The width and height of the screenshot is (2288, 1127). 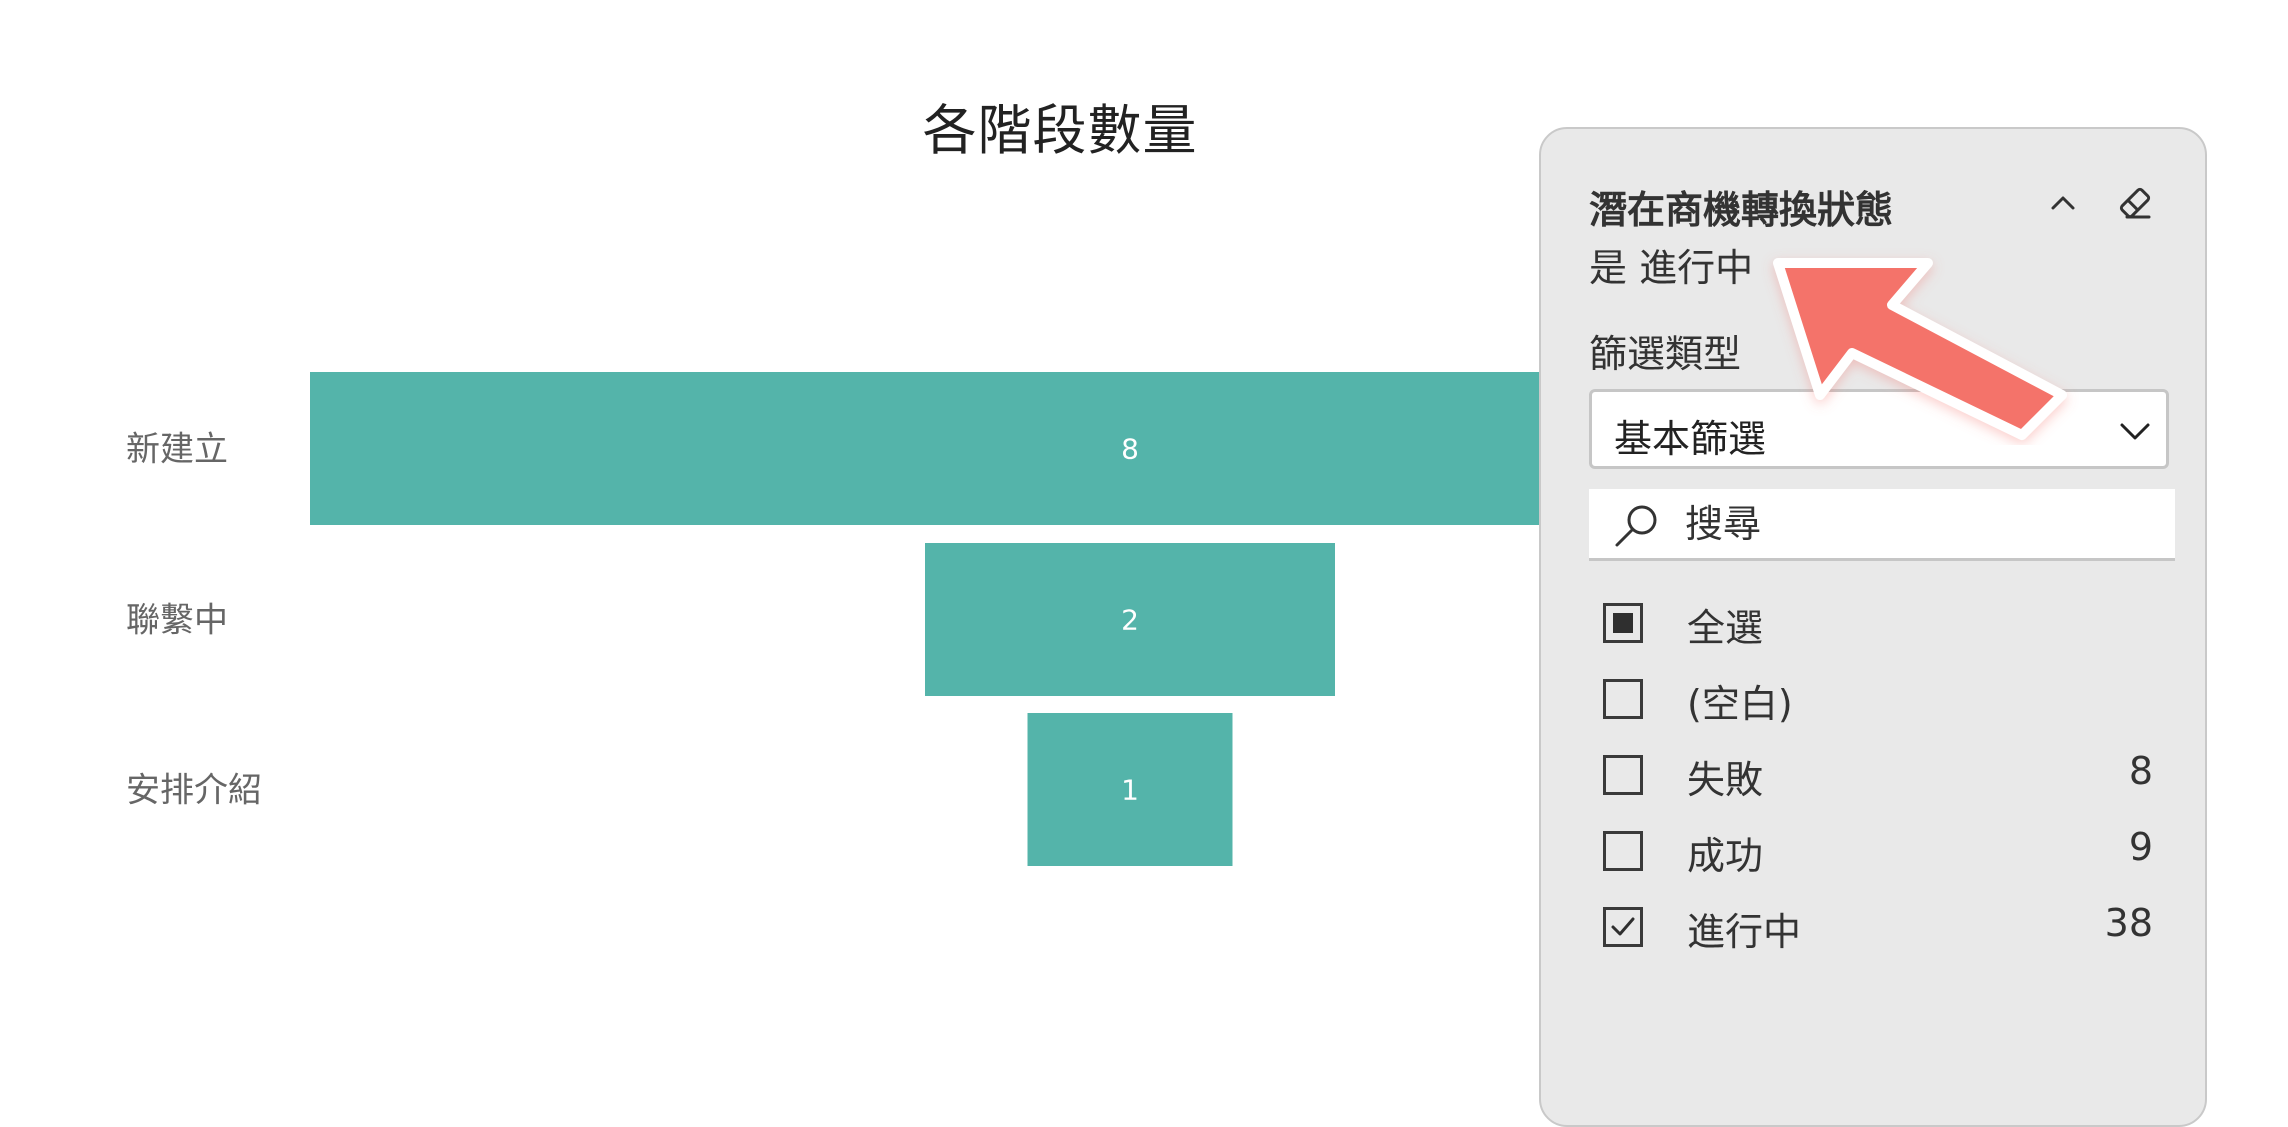 I want to click on filter-type-value: 基本篩選, so click(x=1690, y=439).